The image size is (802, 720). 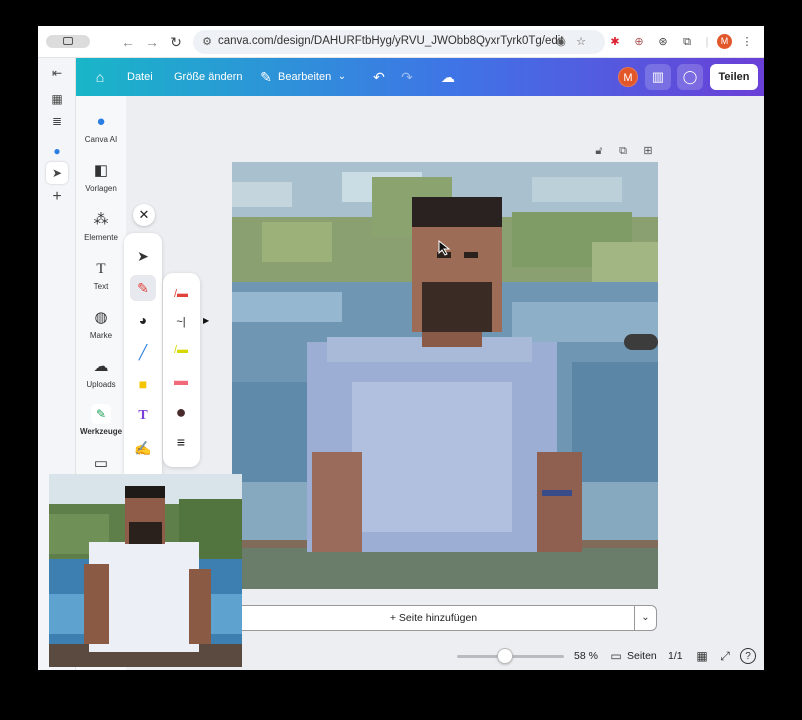 I want to click on webcam-overlay, so click(x=145, y=570).